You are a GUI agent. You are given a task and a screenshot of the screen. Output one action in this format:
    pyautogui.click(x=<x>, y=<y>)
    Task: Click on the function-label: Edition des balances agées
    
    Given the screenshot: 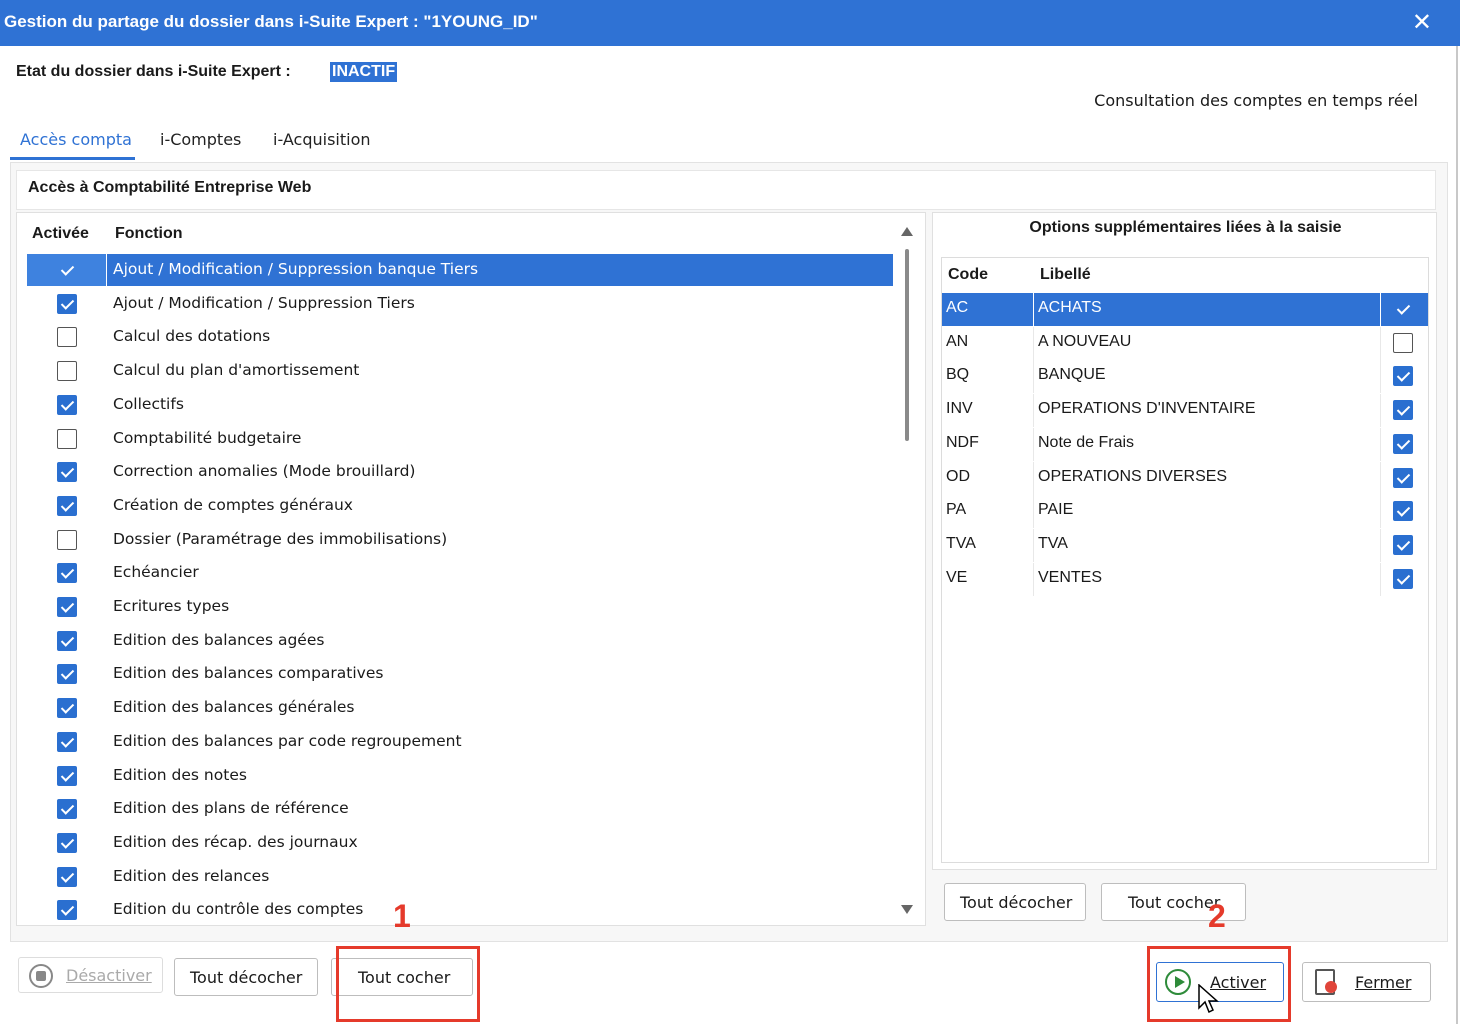 What is the action you would take?
    pyautogui.click(x=219, y=639)
    